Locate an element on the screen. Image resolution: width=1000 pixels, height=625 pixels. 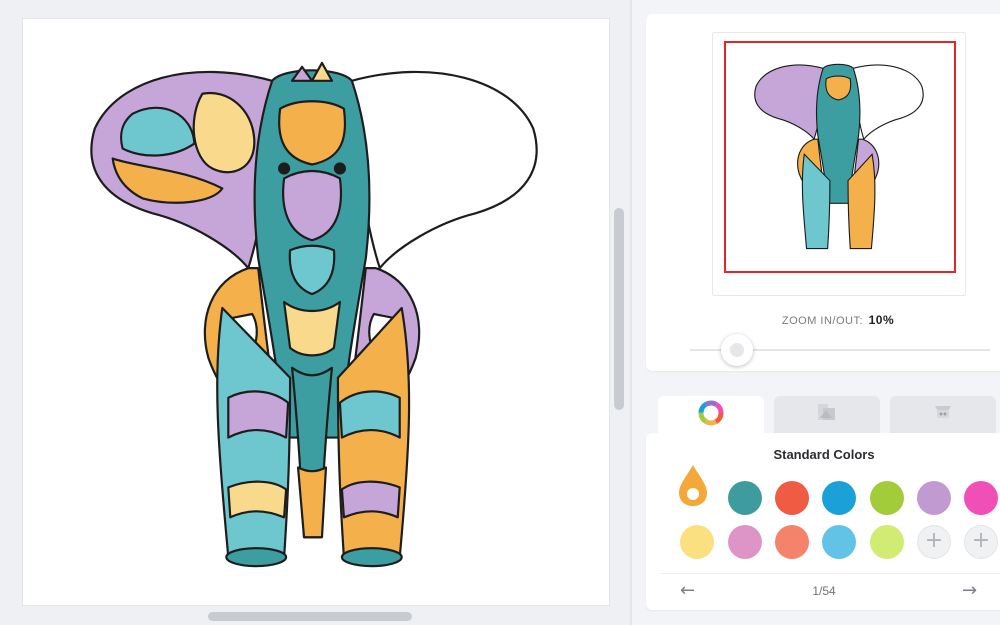
zoom-label-text: ZOOM IN/OUT: is located at coordinates (822, 321).